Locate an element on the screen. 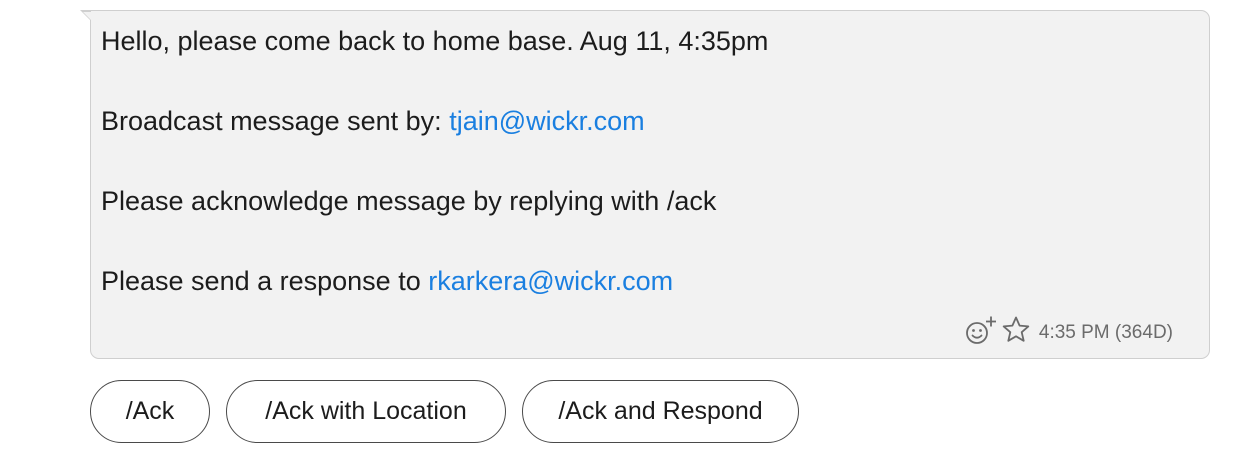 Image resolution: width=1254 pixels, height=466 pixels. sender-label: Broadcast message sent by: is located at coordinates (275, 121).